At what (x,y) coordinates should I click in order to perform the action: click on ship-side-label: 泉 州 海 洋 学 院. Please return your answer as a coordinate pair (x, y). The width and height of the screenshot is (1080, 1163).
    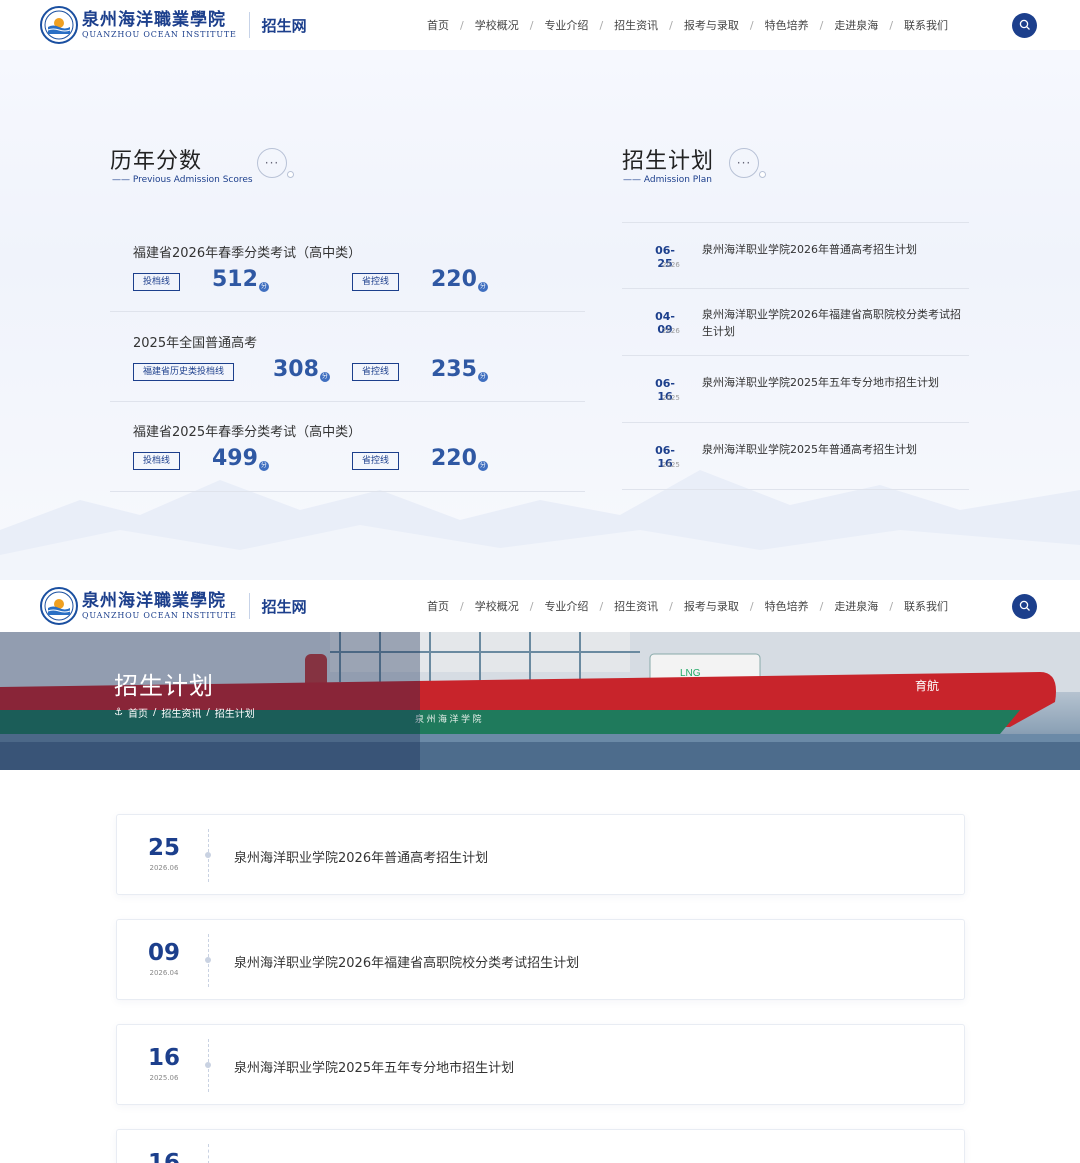
    Looking at the image, I should click on (448, 718).